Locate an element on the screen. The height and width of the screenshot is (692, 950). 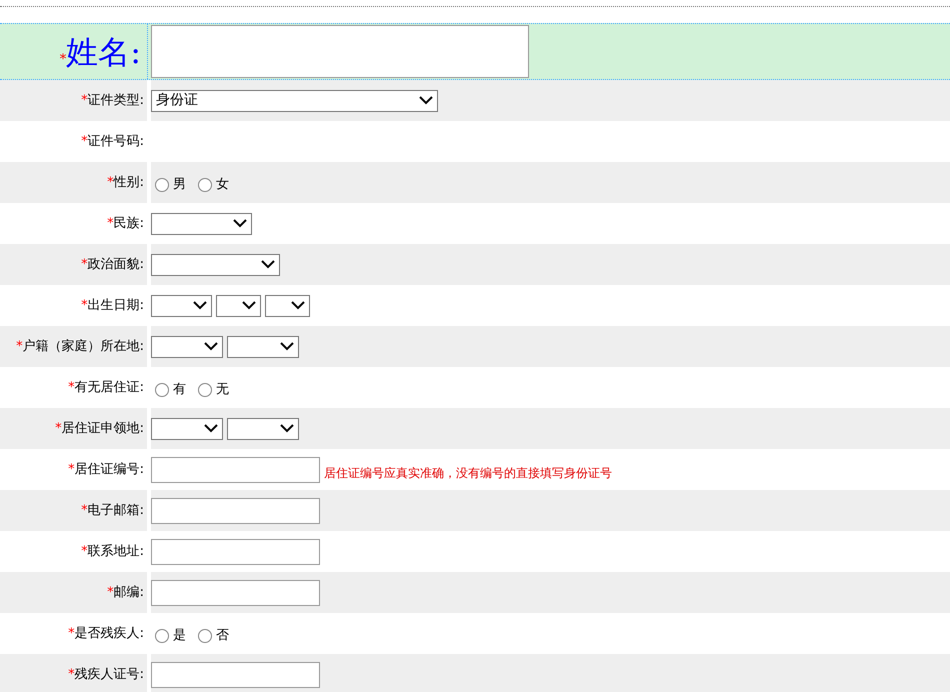
field-label: *联系地址: is located at coordinates (112, 551).